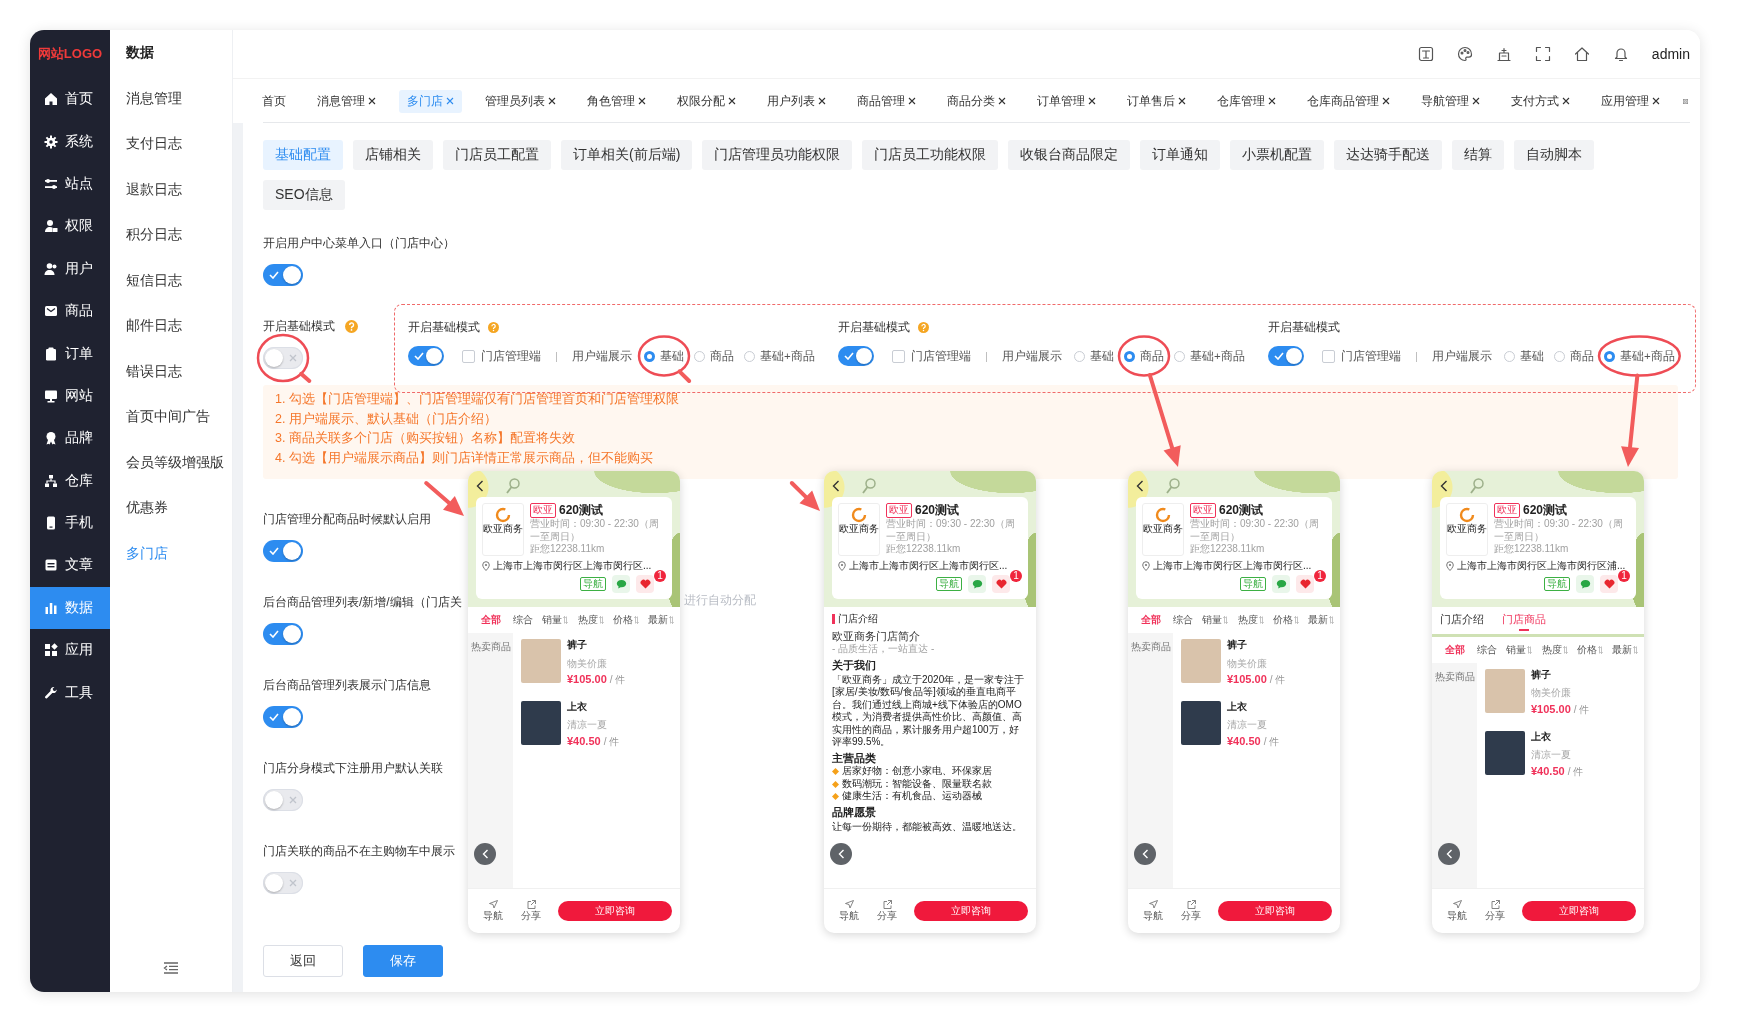  What do you see at coordinates (70, 523) in the screenshot?
I see `sidebar-item: 手机` at bounding box center [70, 523].